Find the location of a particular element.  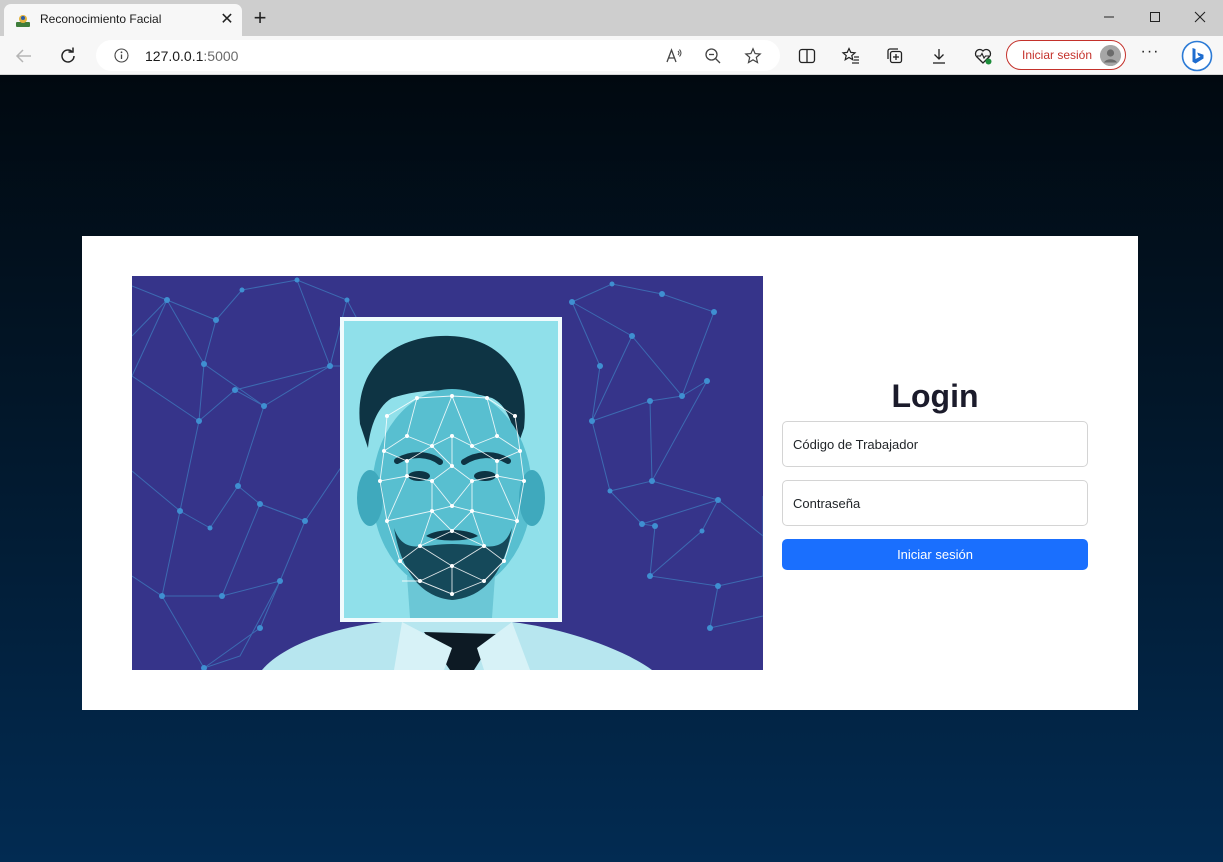

download-icon is located at coordinates (939, 56).